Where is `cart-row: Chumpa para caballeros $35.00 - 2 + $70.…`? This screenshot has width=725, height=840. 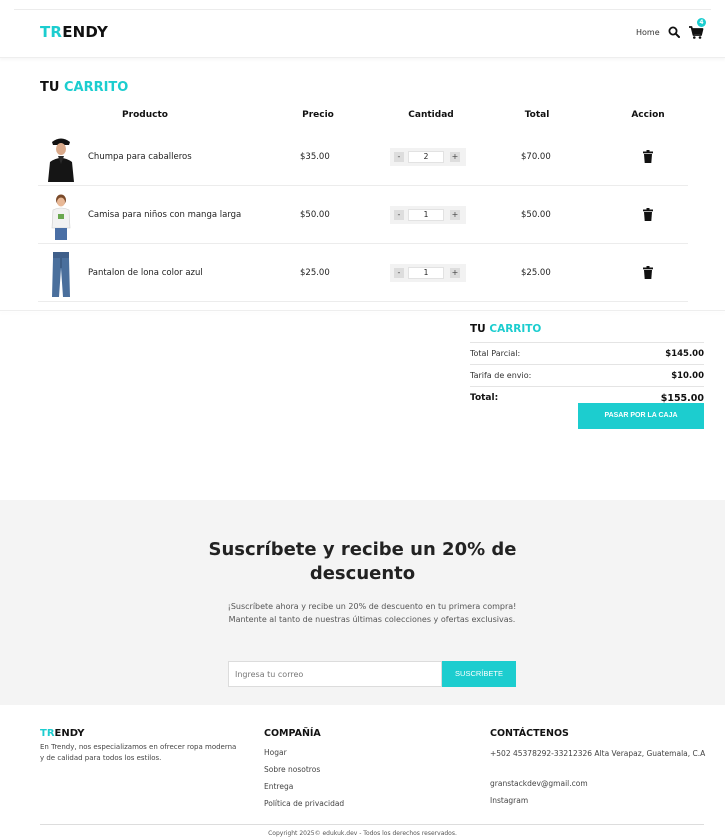 cart-row: Chumpa para caballeros $35.00 - 2 + $70.… is located at coordinates (363, 158).